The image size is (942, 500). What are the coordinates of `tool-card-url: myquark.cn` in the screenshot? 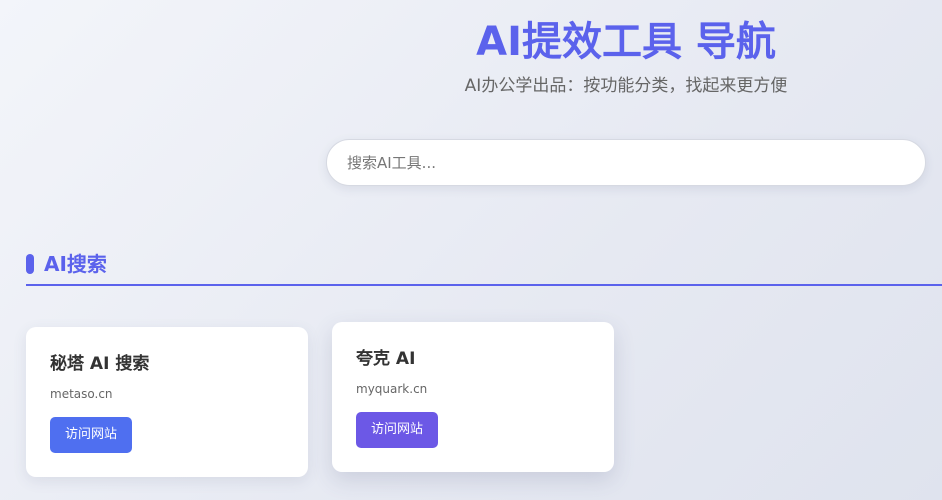 It's located at (392, 389).